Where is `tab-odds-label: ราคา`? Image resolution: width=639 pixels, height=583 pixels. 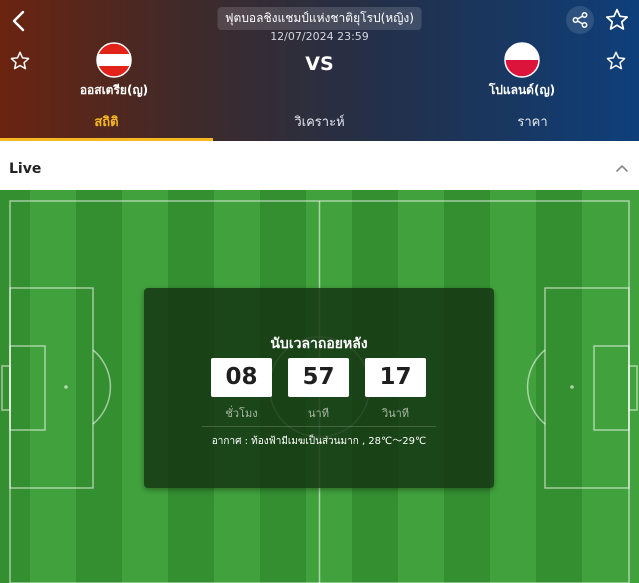
tab-odds-label: ราคา is located at coordinates (532, 122).